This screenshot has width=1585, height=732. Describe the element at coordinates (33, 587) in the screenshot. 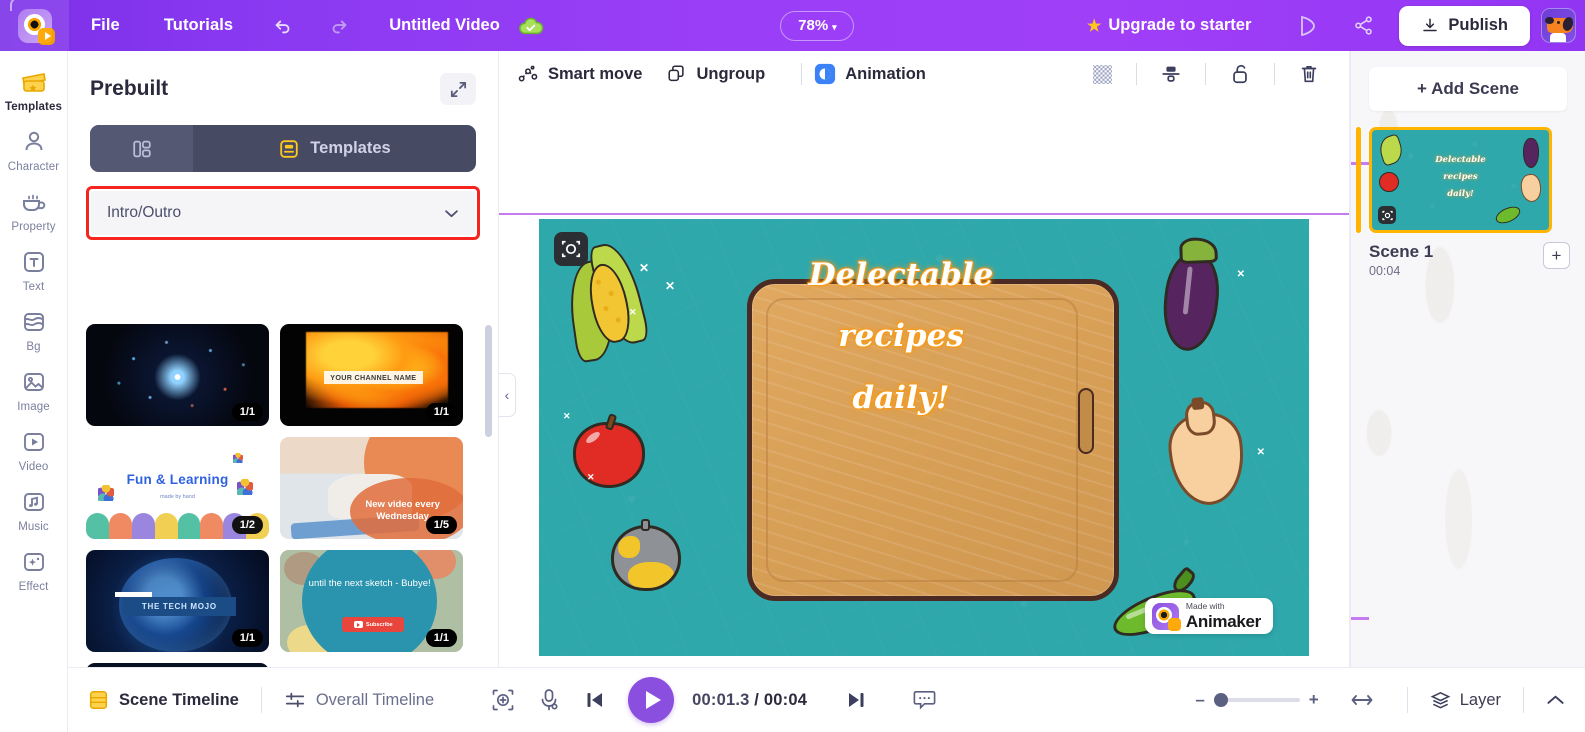

I see `sidebar-label-effect: Effect` at that location.